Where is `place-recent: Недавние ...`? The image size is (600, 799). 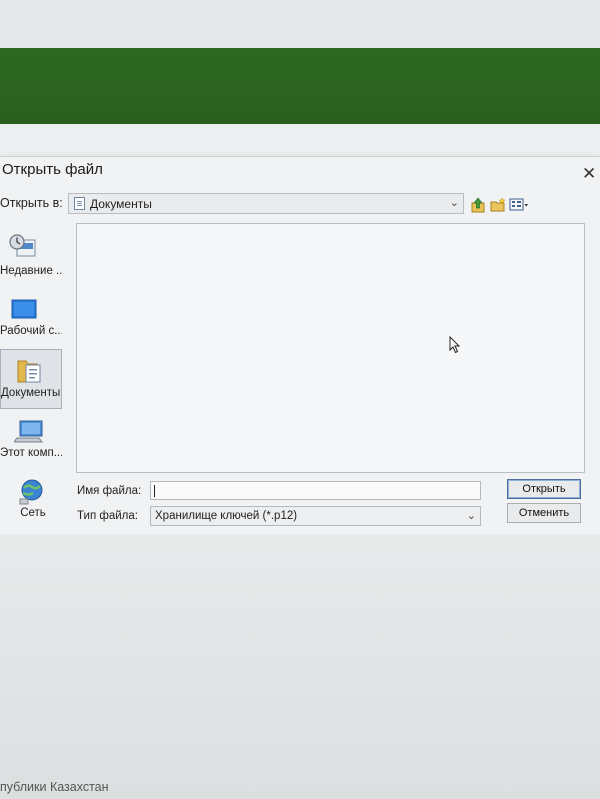
place-recent: Недавние ... is located at coordinates (31, 254).